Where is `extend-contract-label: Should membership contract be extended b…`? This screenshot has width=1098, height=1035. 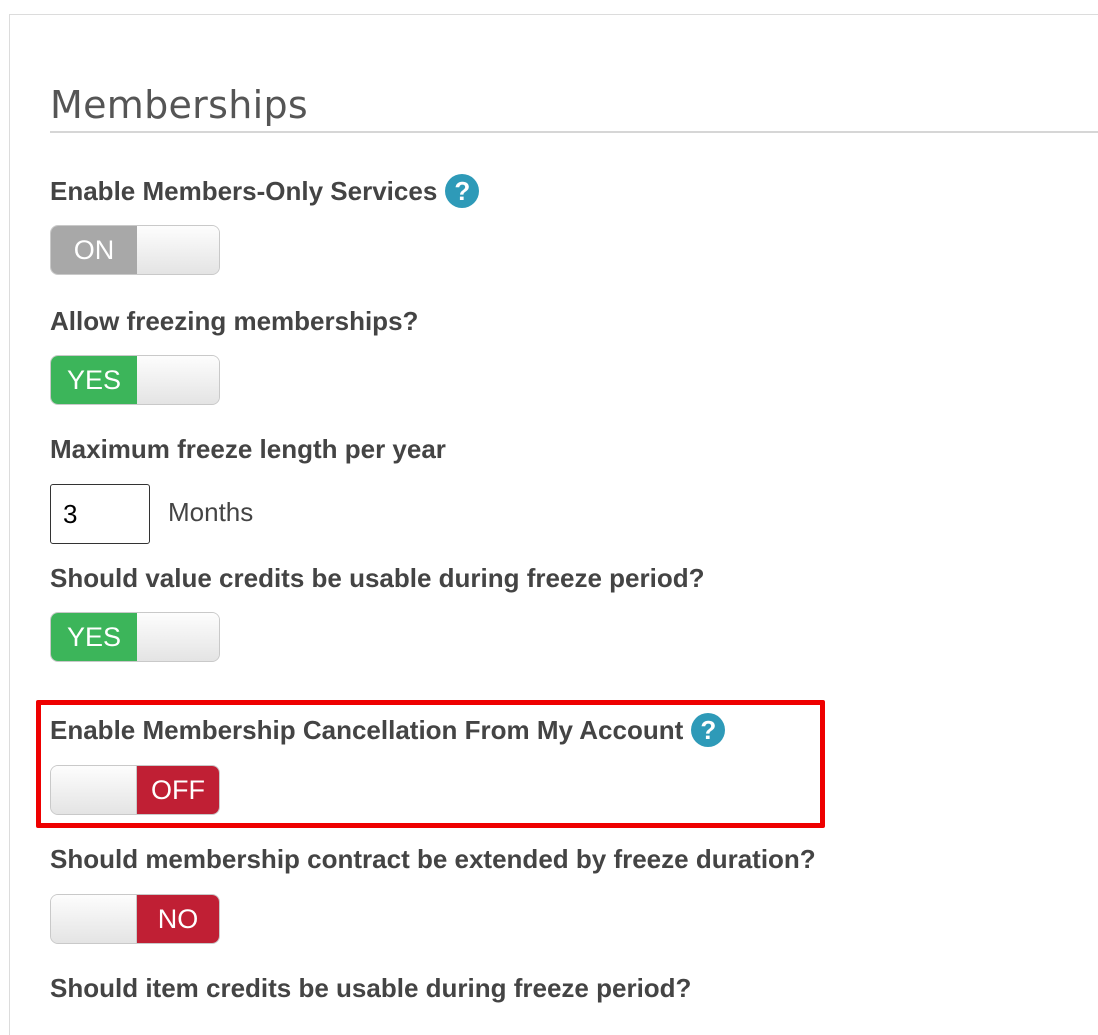
extend-contract-label: Should membership contract be extended b… is located at coordinates (433, 859).